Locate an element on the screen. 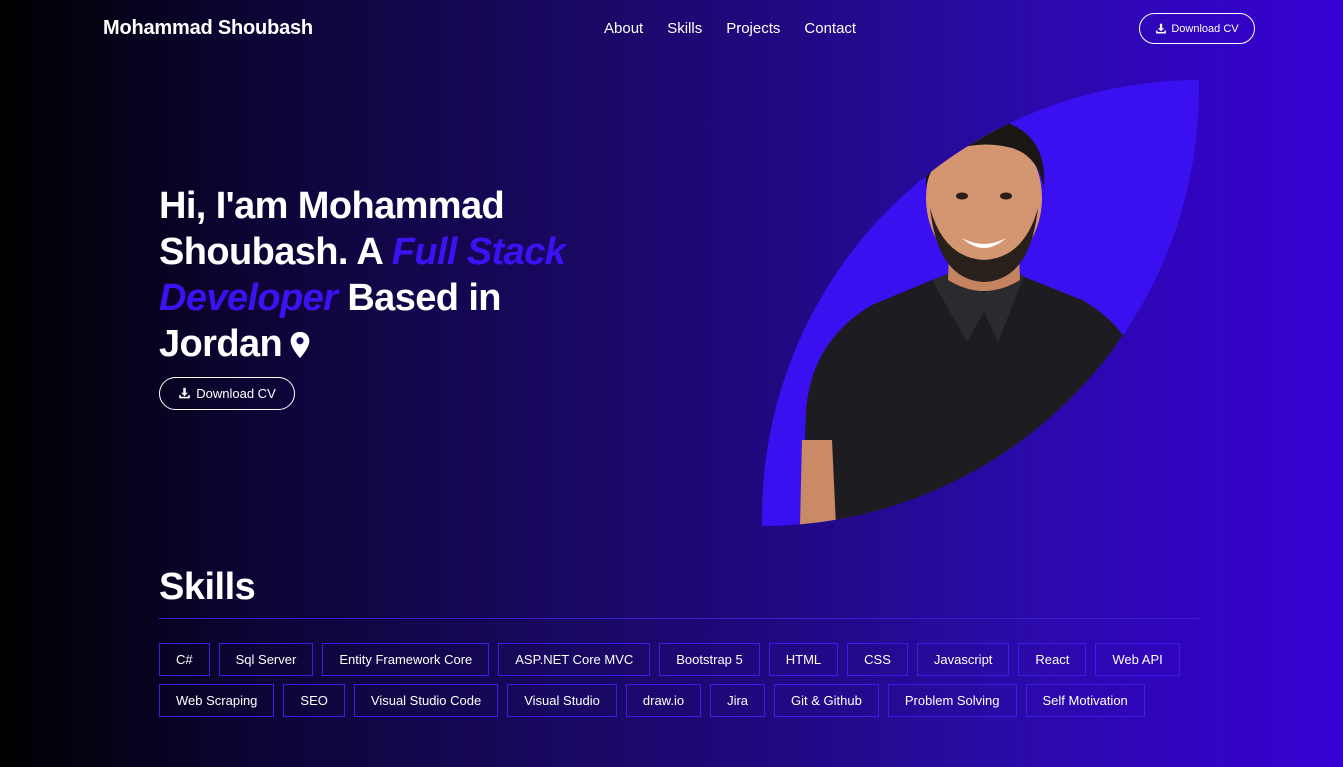 This screenshot has width=1343, height=767. skill-chip: Entity Framework Core is located at coordinates (406, 659).